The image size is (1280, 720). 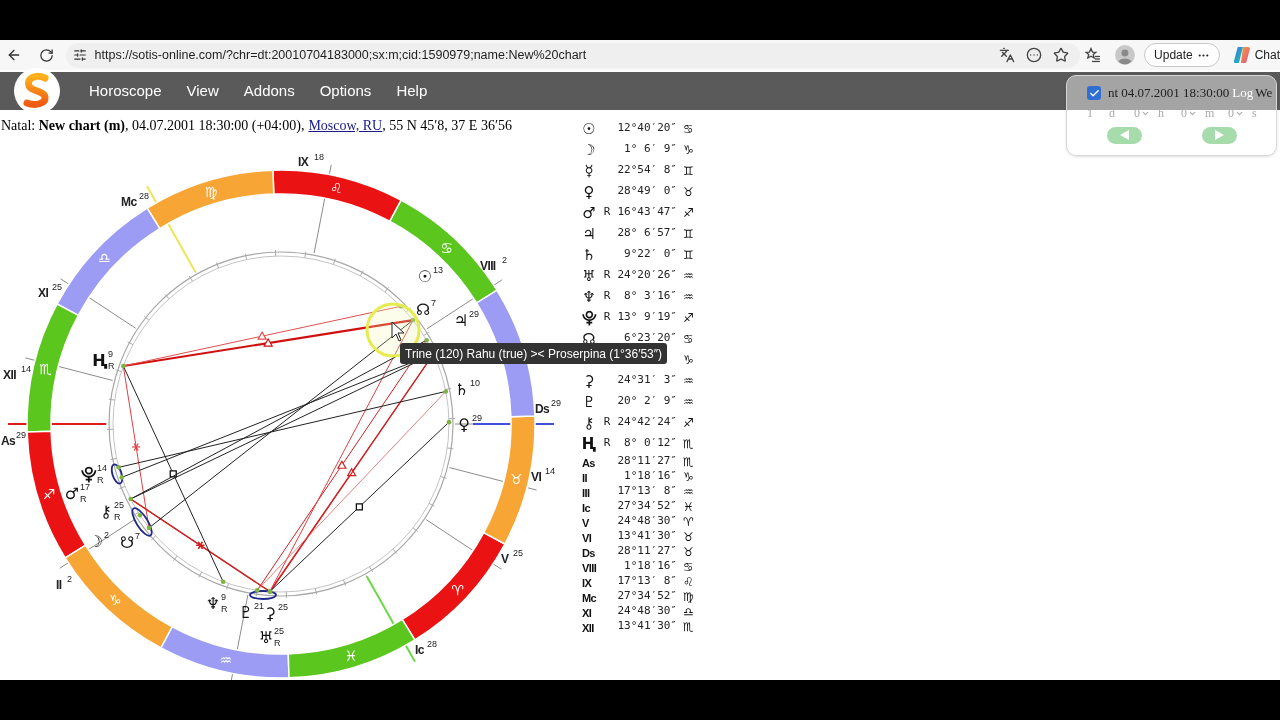 I want to click on site-settings-icon, so click(x=79, y=55).